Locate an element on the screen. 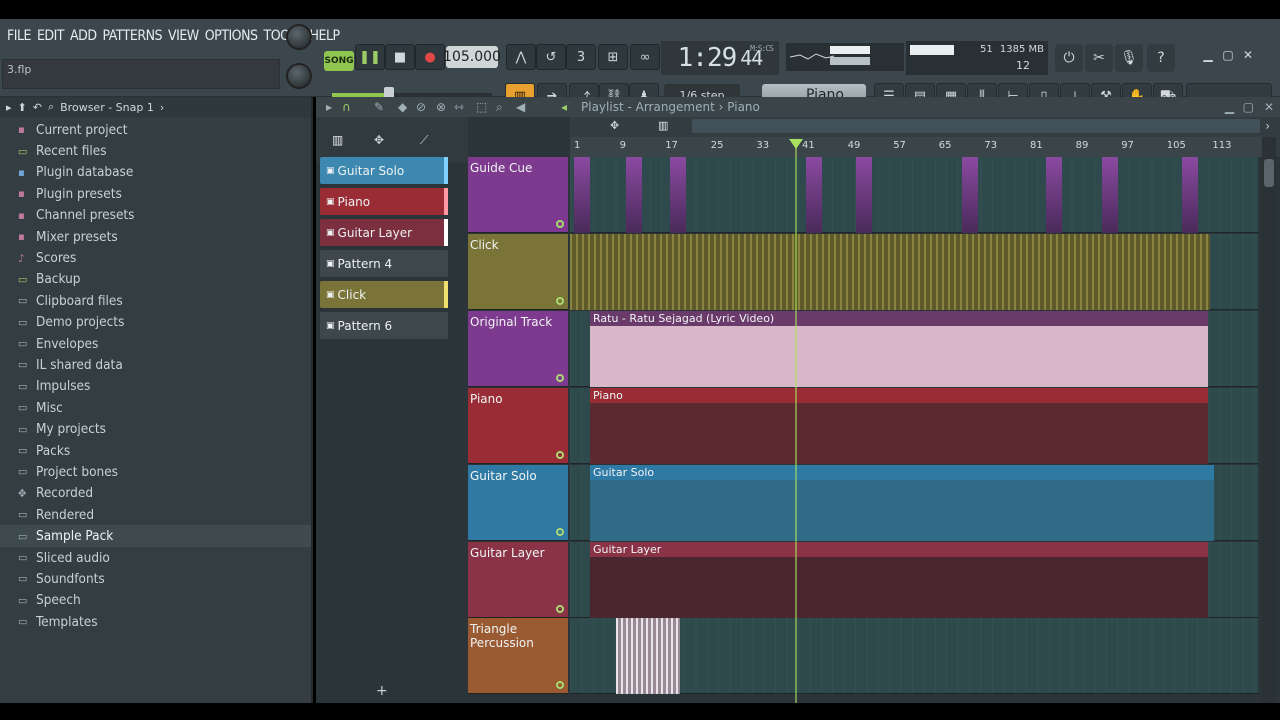  track-header: Guitar Layer is located at coordinates (518, 579).